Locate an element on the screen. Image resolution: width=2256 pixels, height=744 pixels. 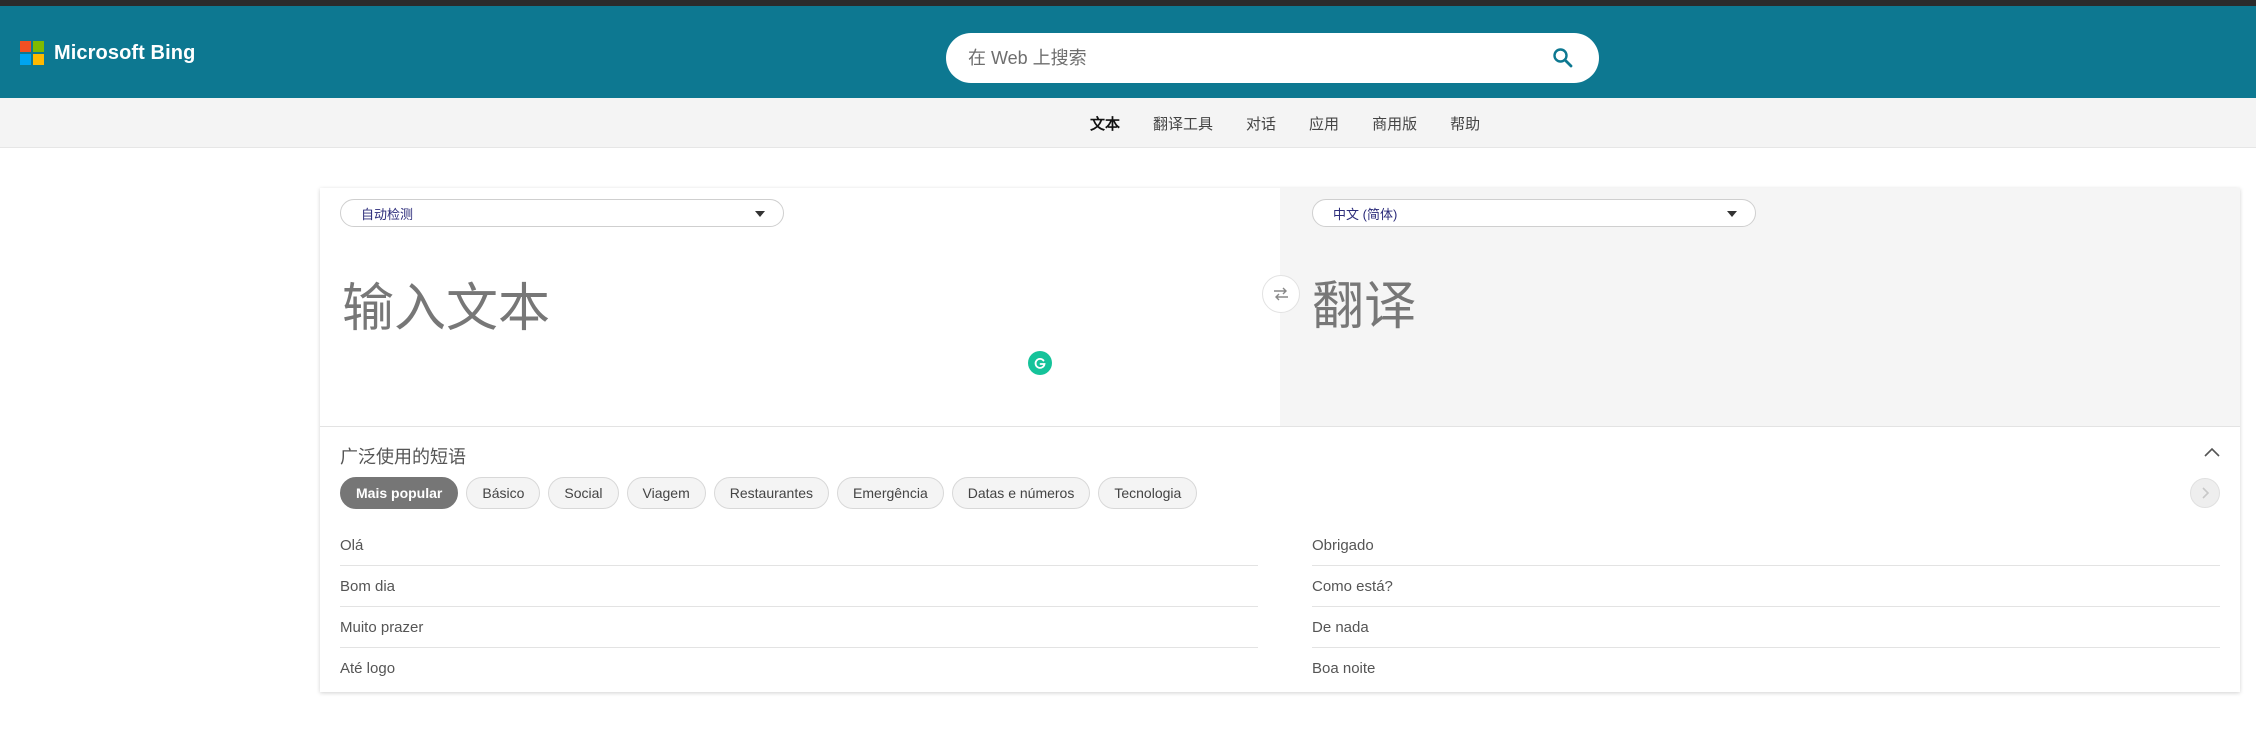
phrase-category-chip: Restaurantes is located at coordinates (771, 493).